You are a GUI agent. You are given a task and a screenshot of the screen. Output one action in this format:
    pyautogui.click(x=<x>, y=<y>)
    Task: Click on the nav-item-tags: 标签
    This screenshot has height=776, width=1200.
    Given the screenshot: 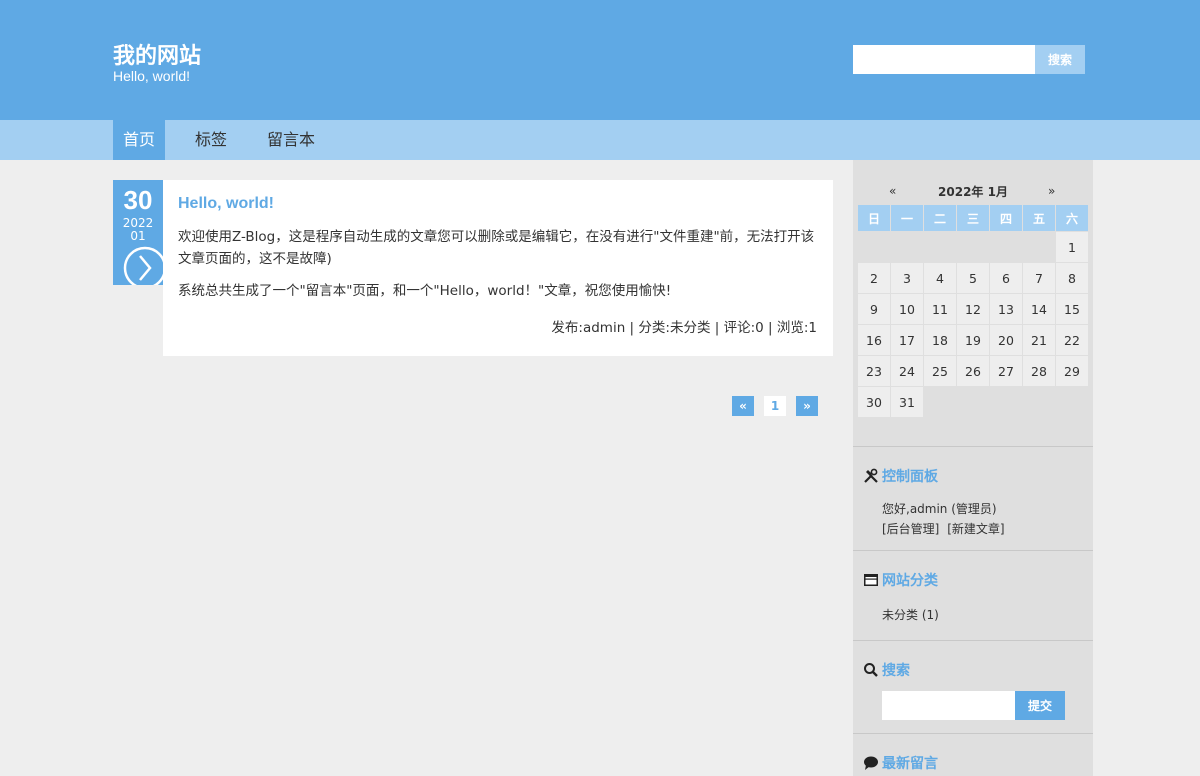 What is the action you would take?
    pyautogui.click(x=211, y=140)
    